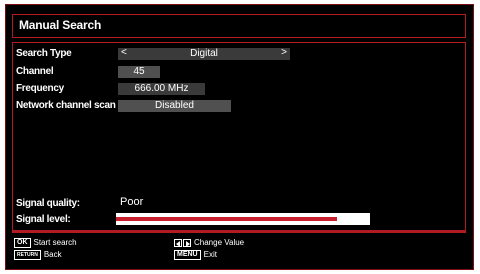  Describe the element at coordinates (52, 255) in the screenshot. I see `back-hint: Back` at that location.